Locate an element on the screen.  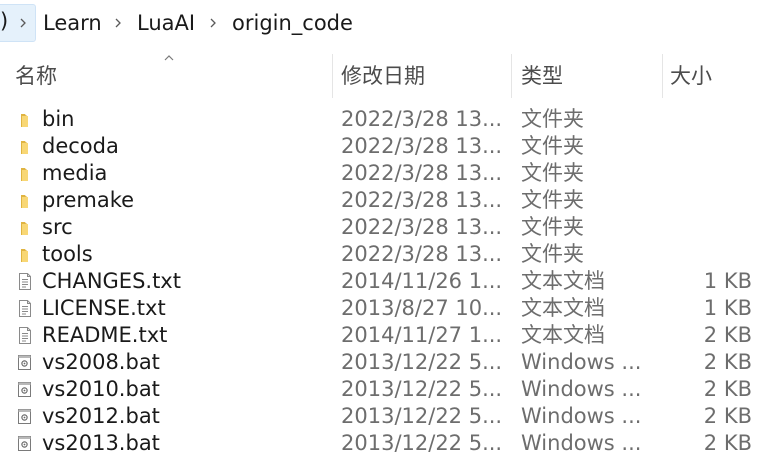
column-header-type: 类型 is located at coordinates (542, 76).